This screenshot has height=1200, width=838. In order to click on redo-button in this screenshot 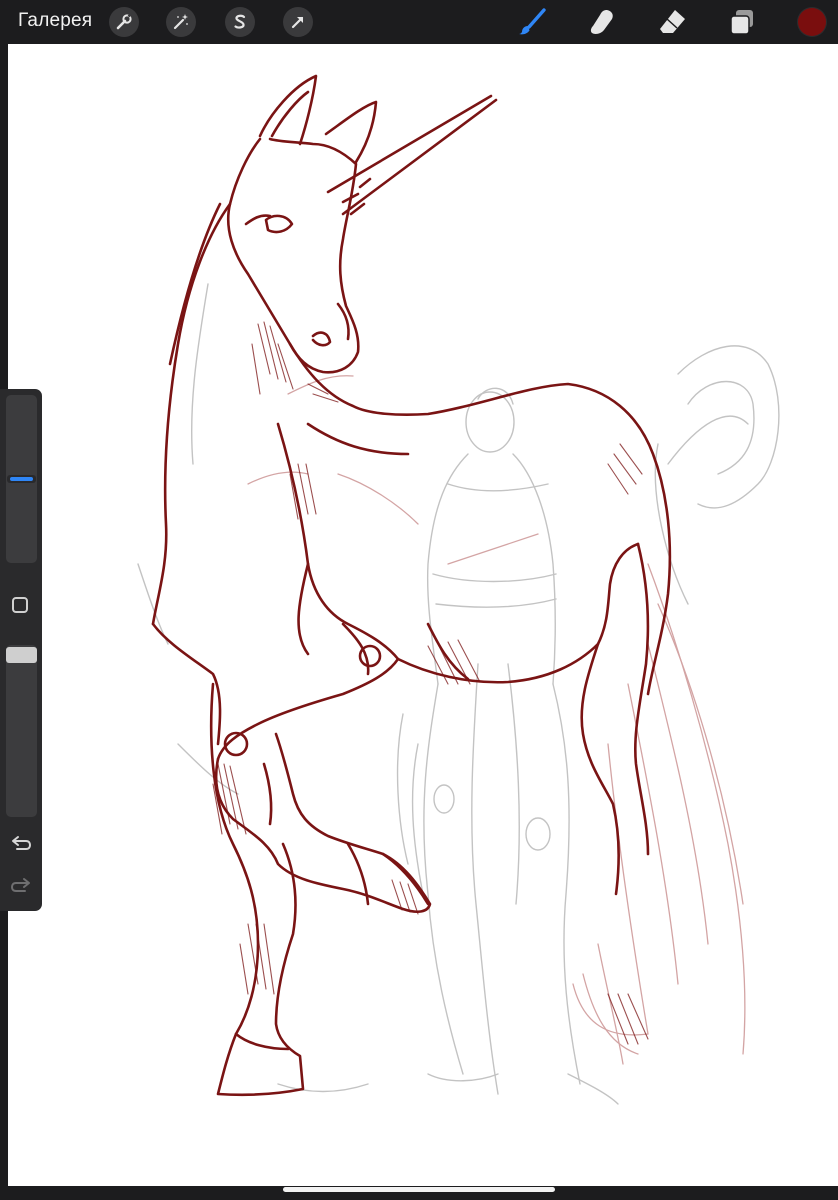, I will do `click(21, 886)`.